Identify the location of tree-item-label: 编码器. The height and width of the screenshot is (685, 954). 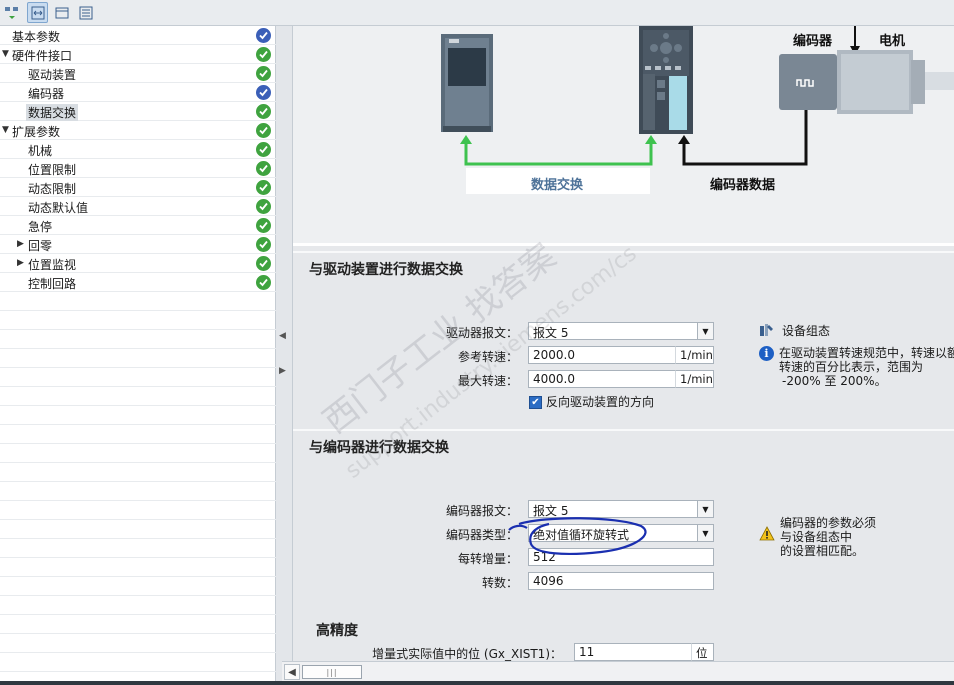
(46, 94).